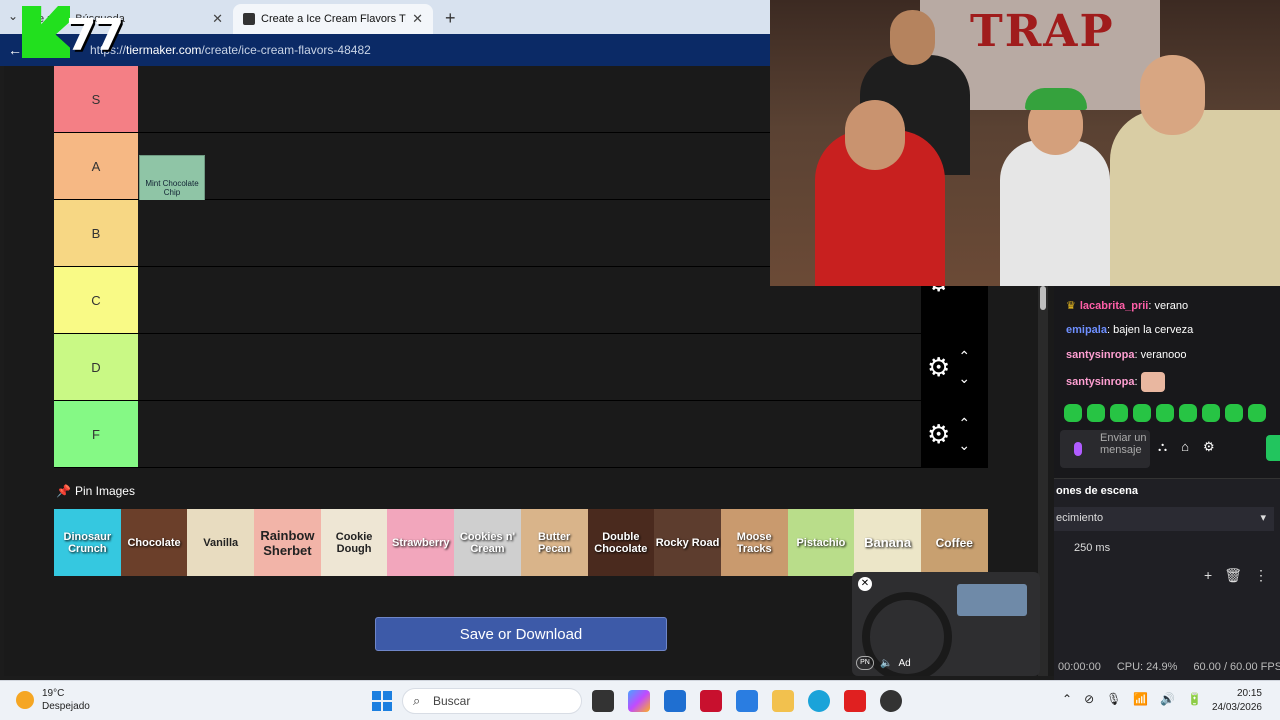 Image resolution: width=1280 pixels, height=720 pixels. I want to click on trash-icon: 🗑, so click(1233, 575).